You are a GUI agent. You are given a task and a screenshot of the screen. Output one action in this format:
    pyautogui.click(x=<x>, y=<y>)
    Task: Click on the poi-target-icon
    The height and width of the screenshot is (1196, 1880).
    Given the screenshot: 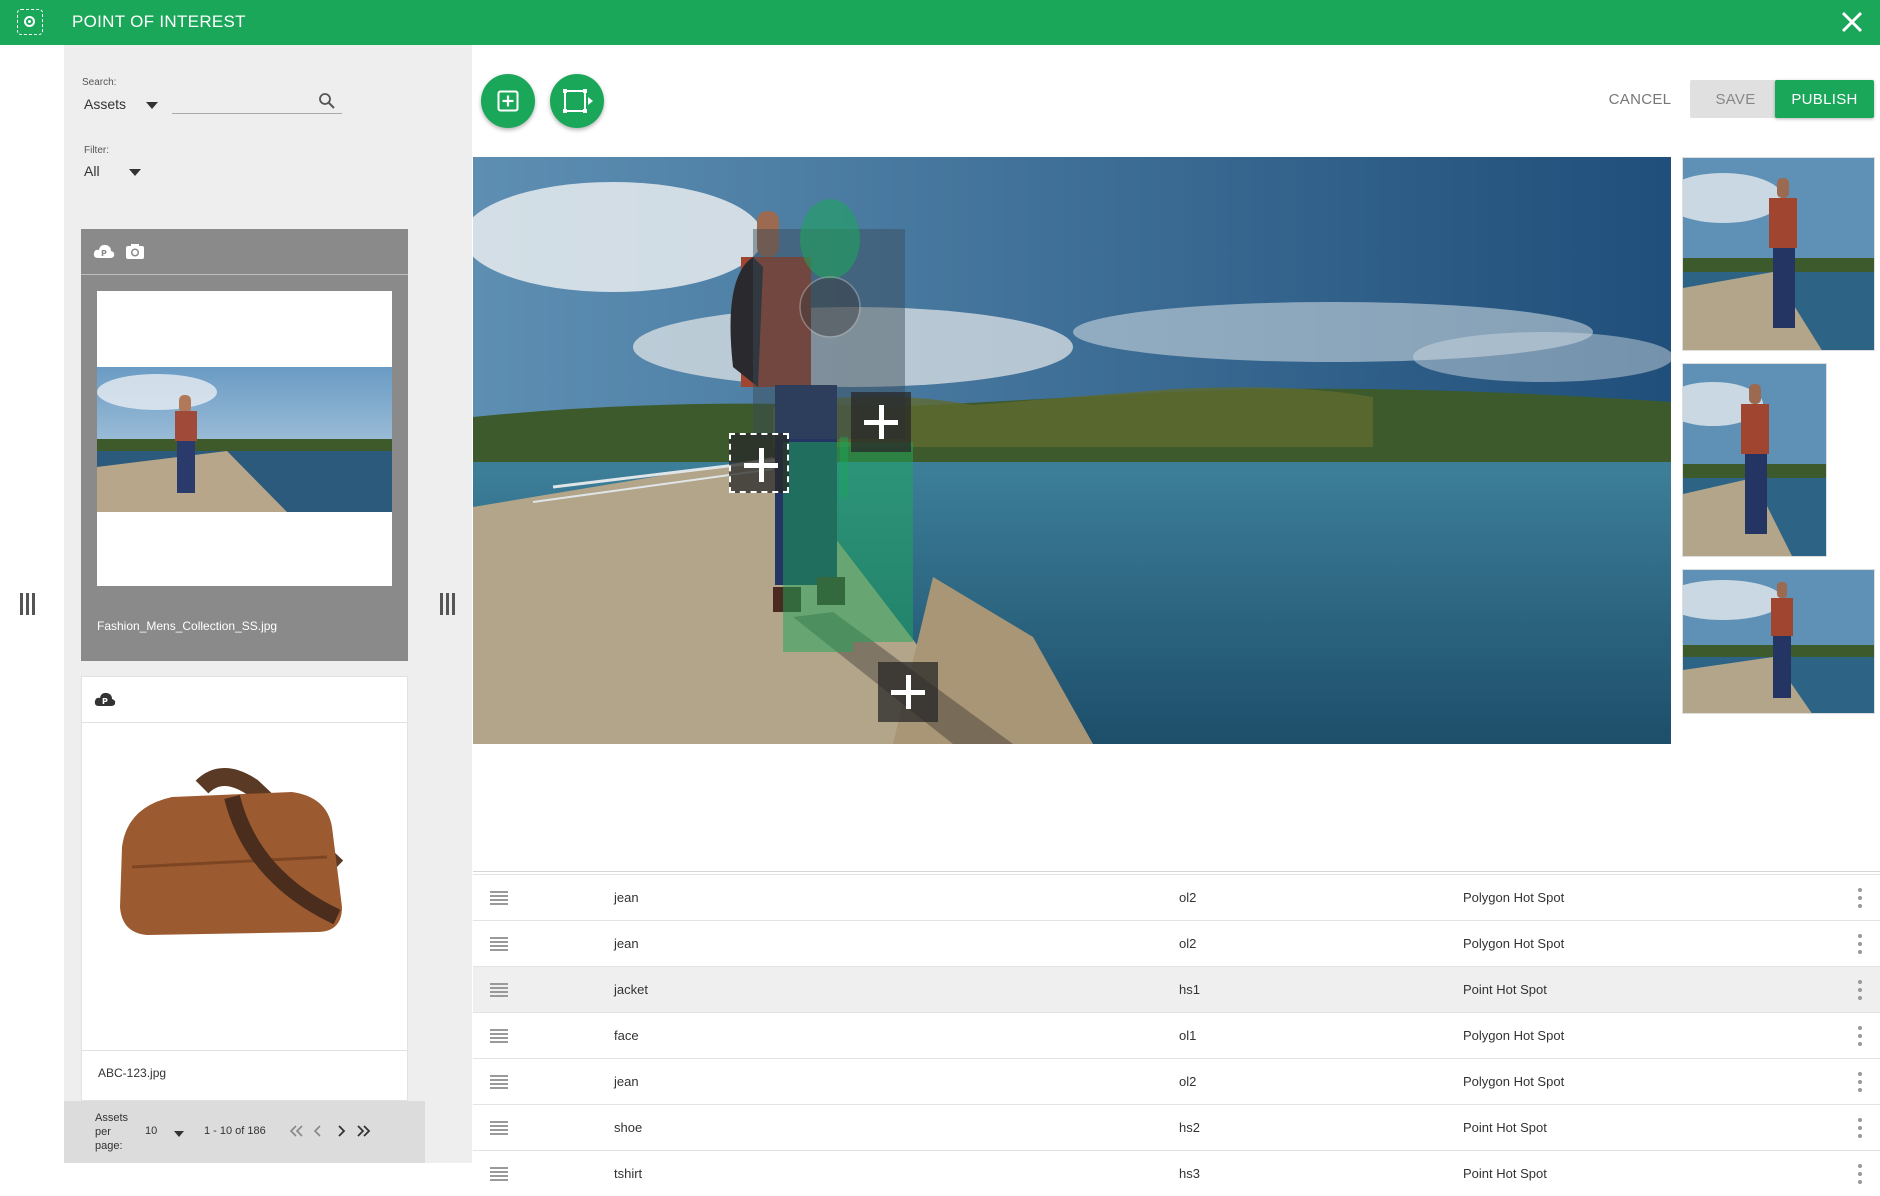 What is the action you would take?
    pyautogui.click(x=30, y=22)
    